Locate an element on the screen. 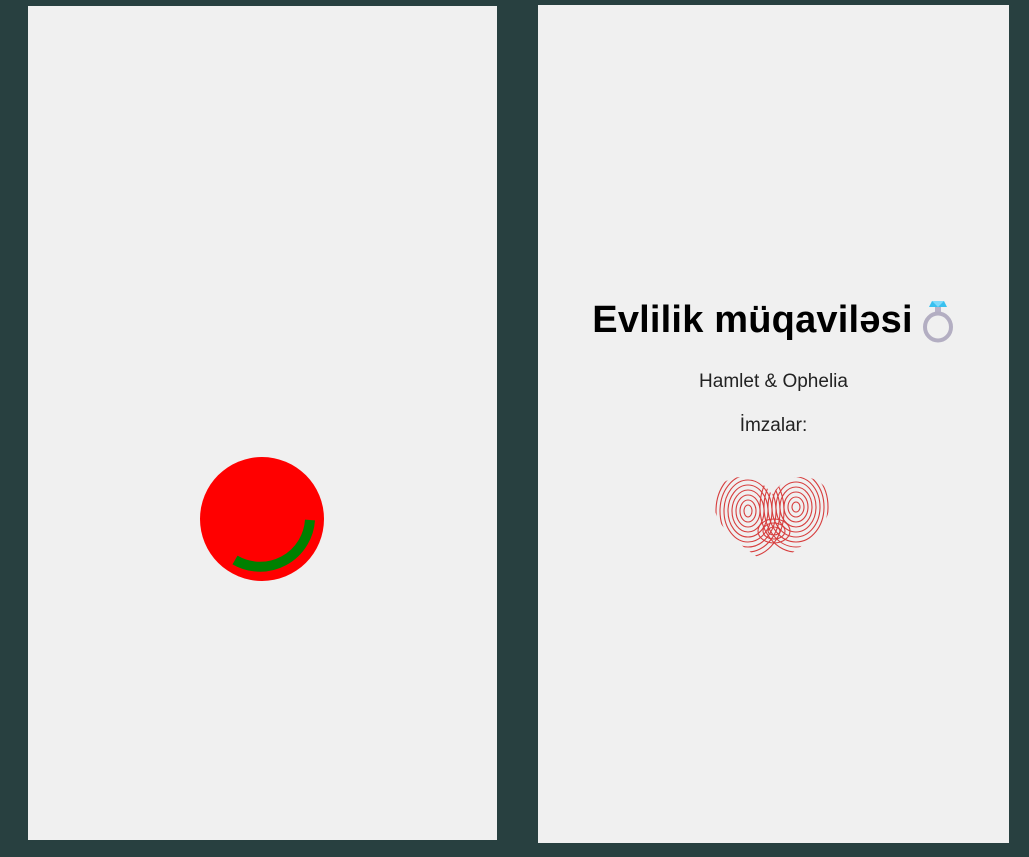  signatures-label: İmzalar: is located at coordinates (773, 425).